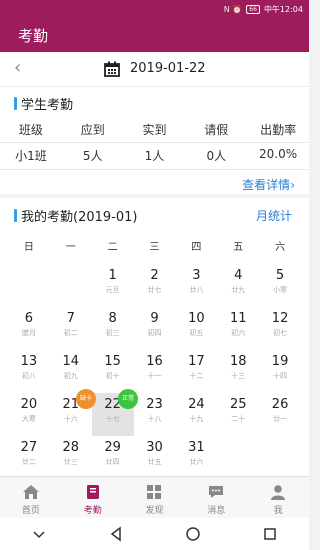 The width and height of the screenshot is (320, 550). Describe the element at coordinates (29, 457) in the screenshot. I see `calendar-day: 27 廿二` at that location.